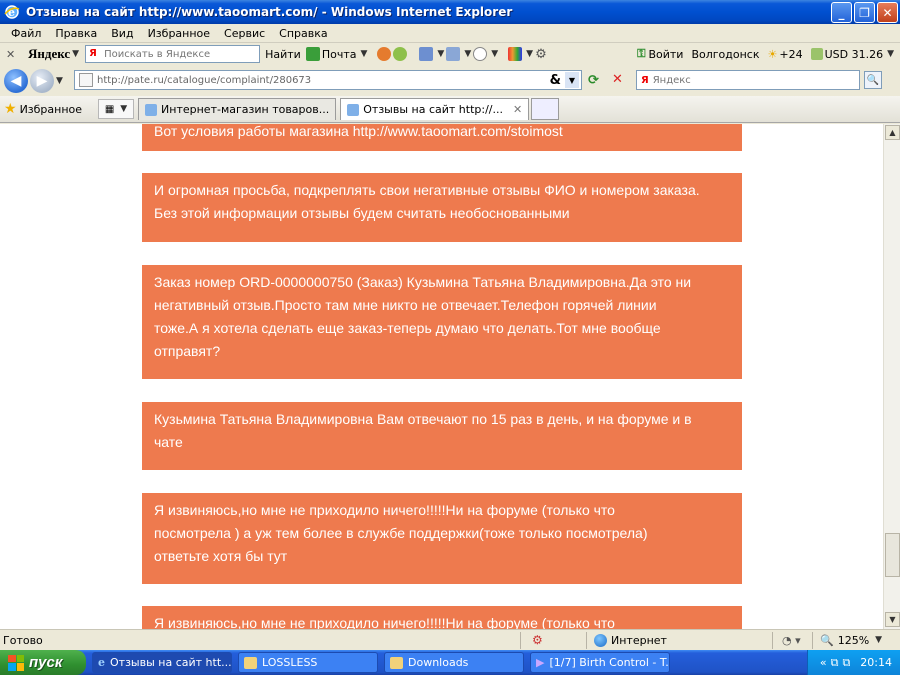 The width and height of the screenshot is (900, 675). I want to click on weather-widget: ☀ +24, so click(784, 54).